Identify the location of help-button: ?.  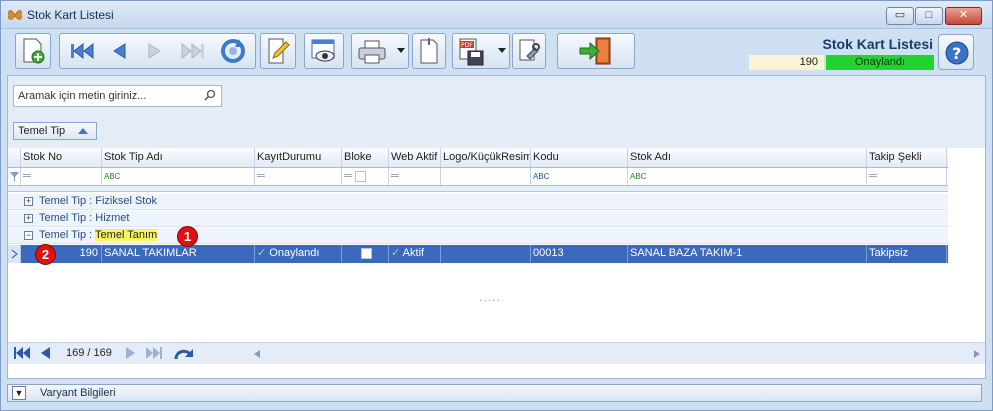
(956, 52).